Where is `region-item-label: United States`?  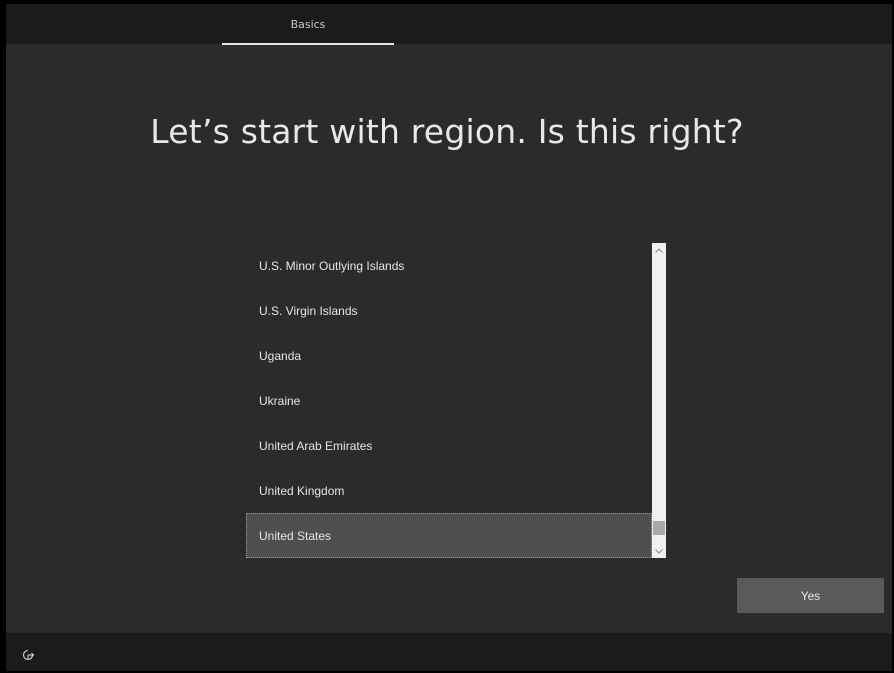
region-item-label: United States is located at coordinates (295, 535).